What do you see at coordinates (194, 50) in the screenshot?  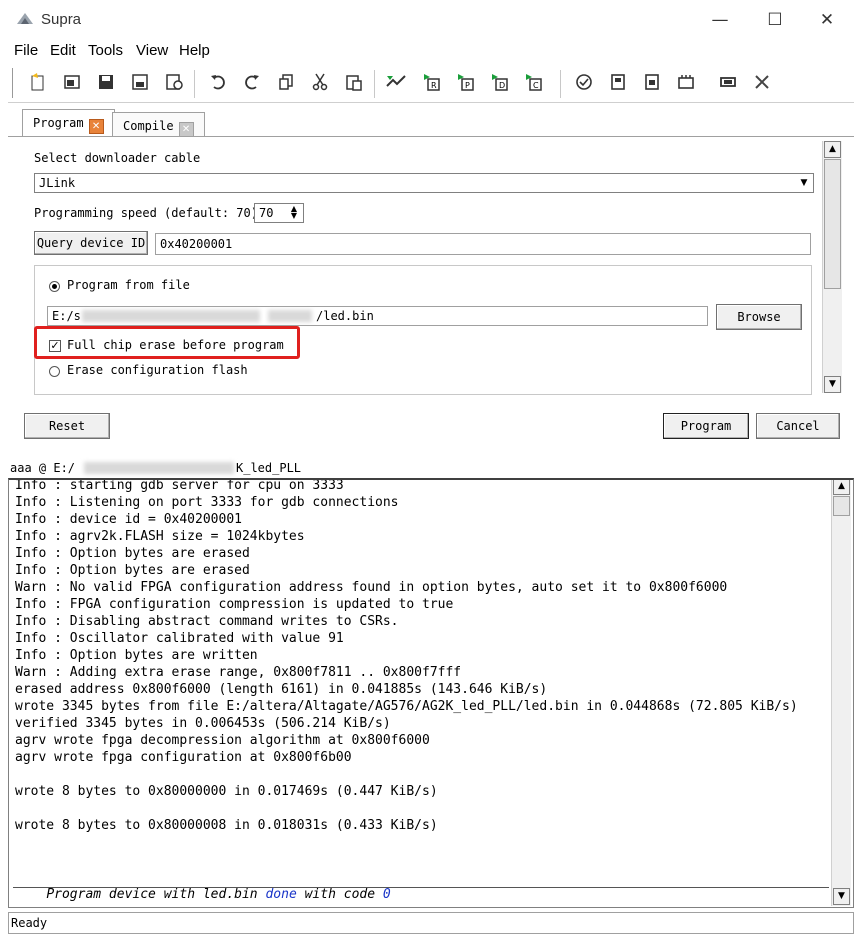 I see `menu-help: Help` at bounding box center [194, 50].